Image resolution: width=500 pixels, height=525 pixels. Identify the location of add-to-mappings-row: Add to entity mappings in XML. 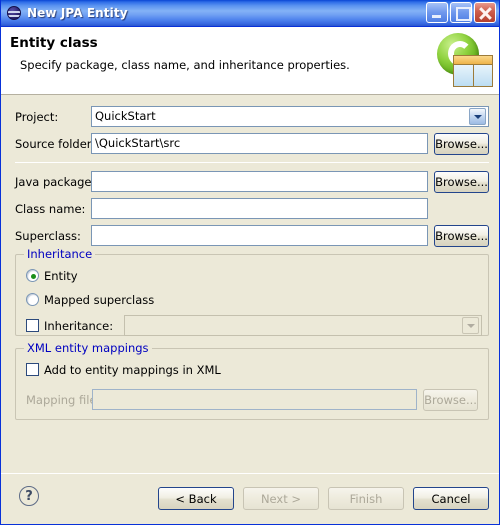
(123, 369).